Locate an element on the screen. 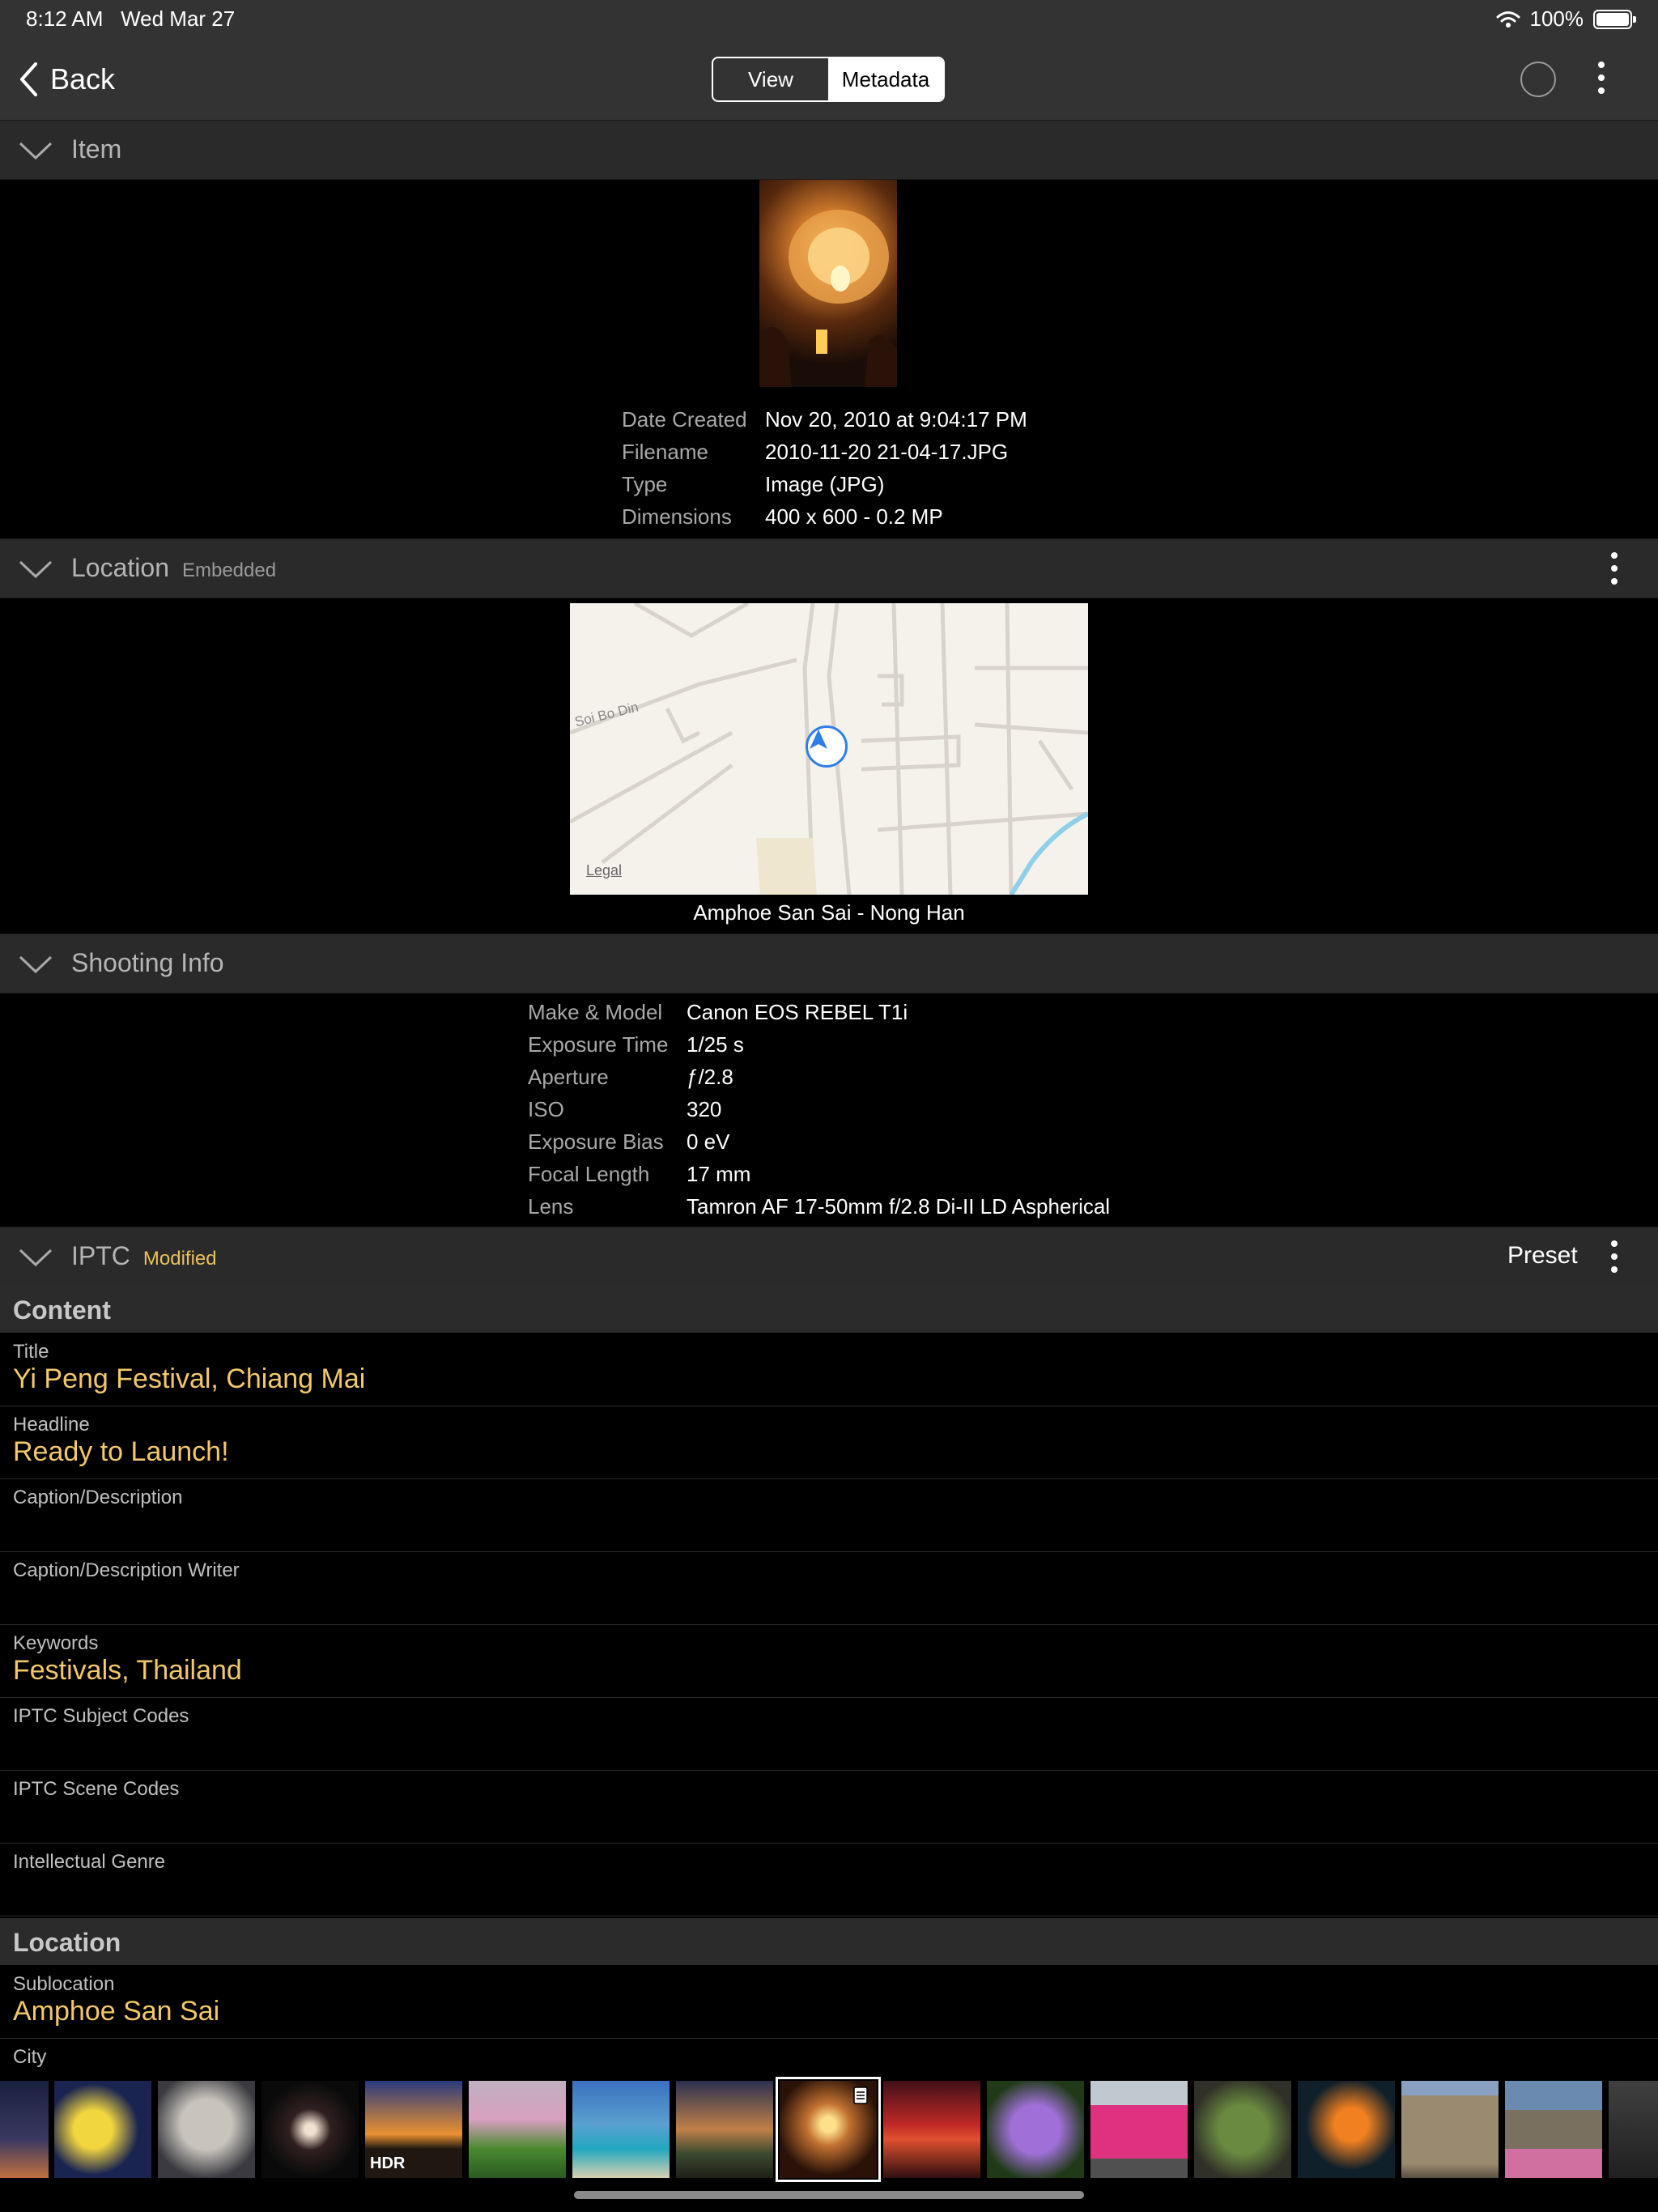 The width and height of the screenshot is (1658, 2212). iptc-field-subject-codes: IPTC Subject Codes is located at coordinates (829, 1734).